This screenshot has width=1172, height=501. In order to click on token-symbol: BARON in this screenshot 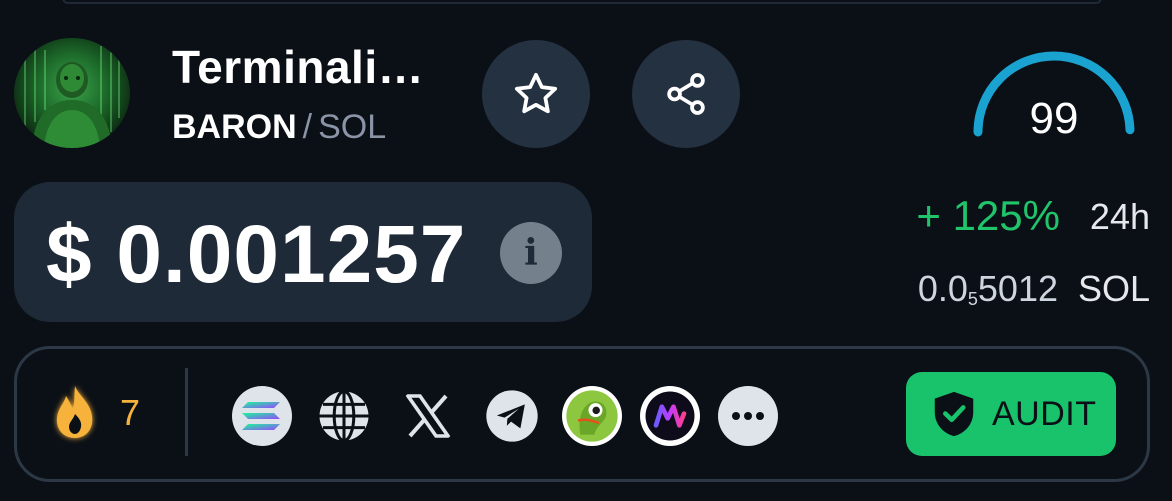, I will do `click(234, 127)`.